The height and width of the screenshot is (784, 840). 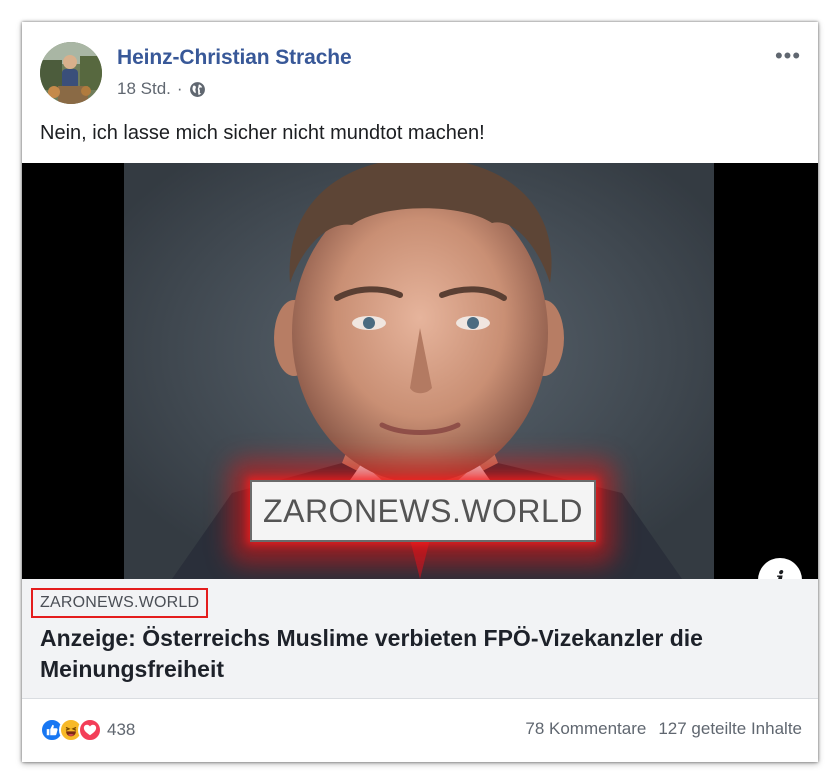 What do you see at coordinates (788, 55) in the screenshot?
I see `more-options-icon: •••` at bounding box center [788, 55].